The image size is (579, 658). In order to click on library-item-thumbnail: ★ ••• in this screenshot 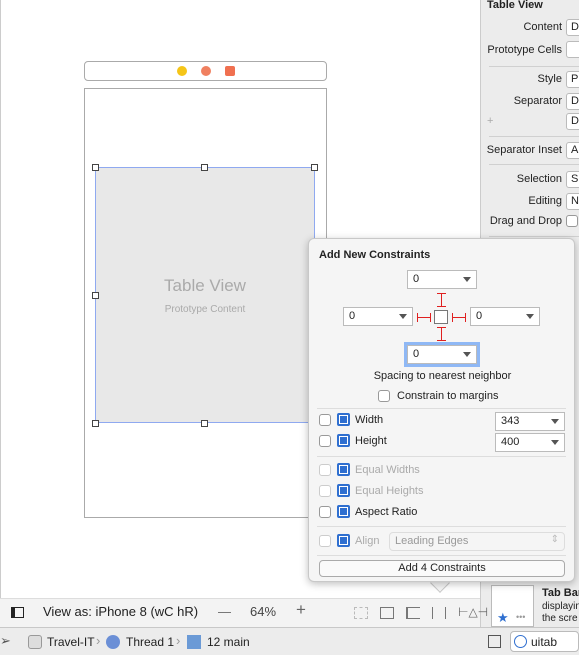, I will do `click(512, 606)`.